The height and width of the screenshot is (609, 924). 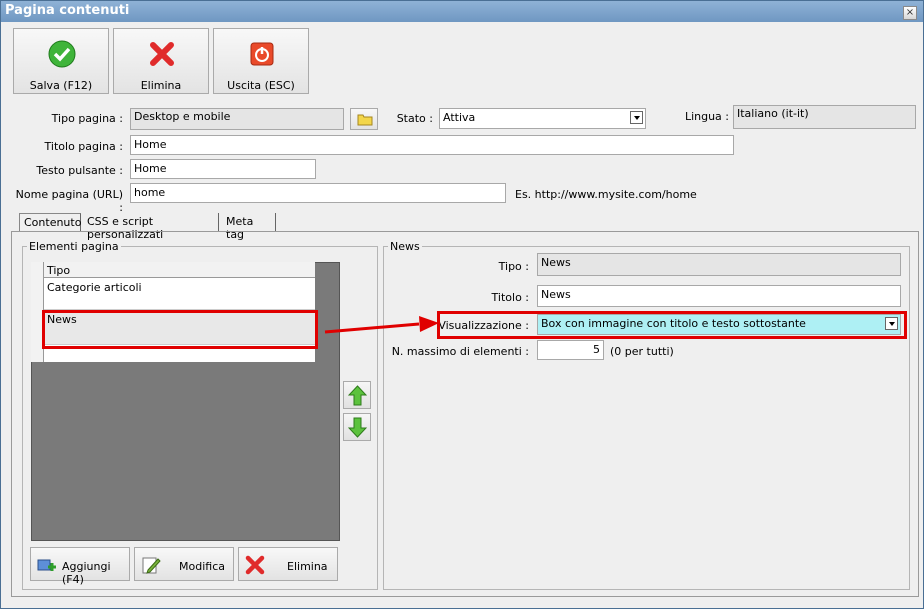 I want to click on news-tipo-label: Tipo :, so click(x=513, y=266).